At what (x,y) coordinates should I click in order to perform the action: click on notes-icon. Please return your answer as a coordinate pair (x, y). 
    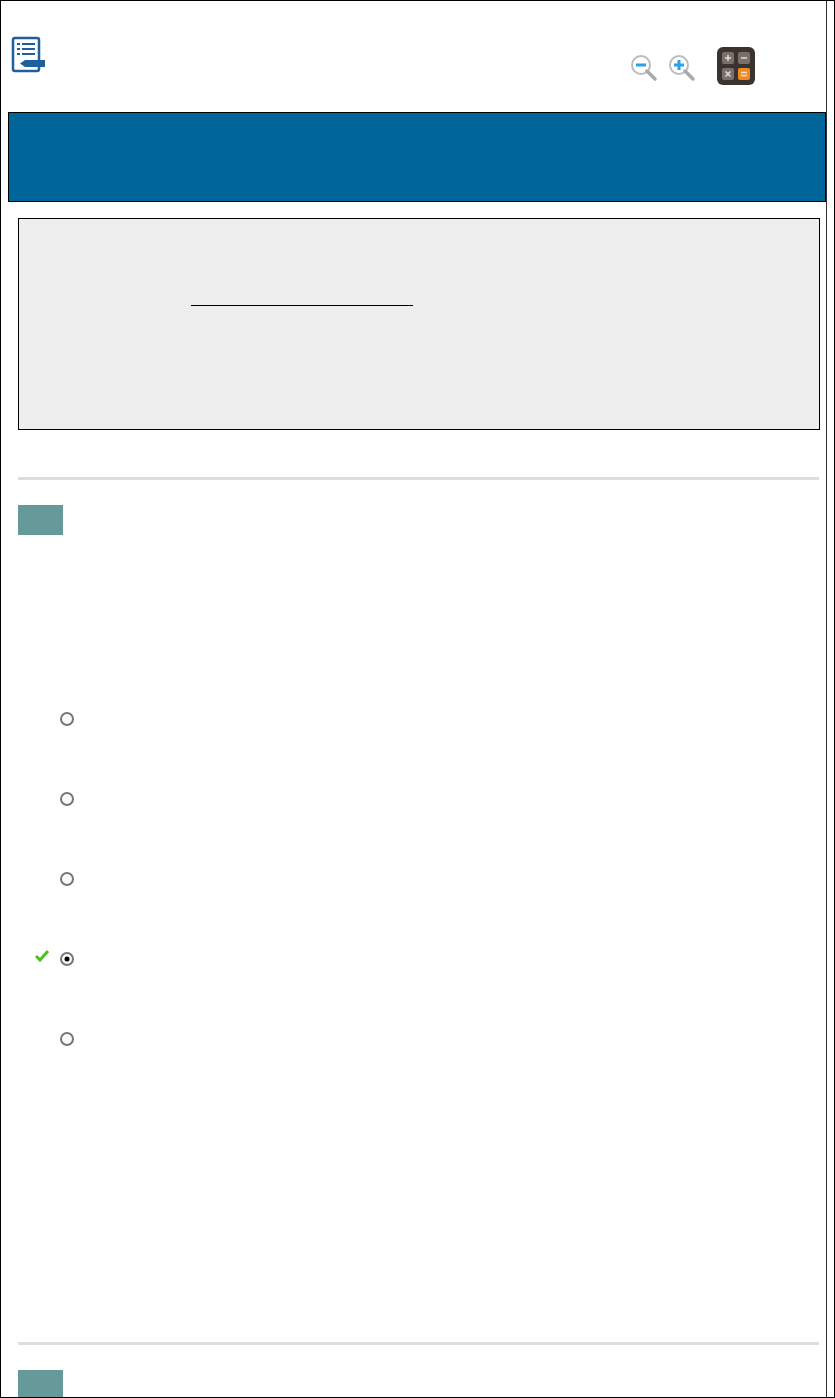
    Looking at the image, I should click on (29, 55).